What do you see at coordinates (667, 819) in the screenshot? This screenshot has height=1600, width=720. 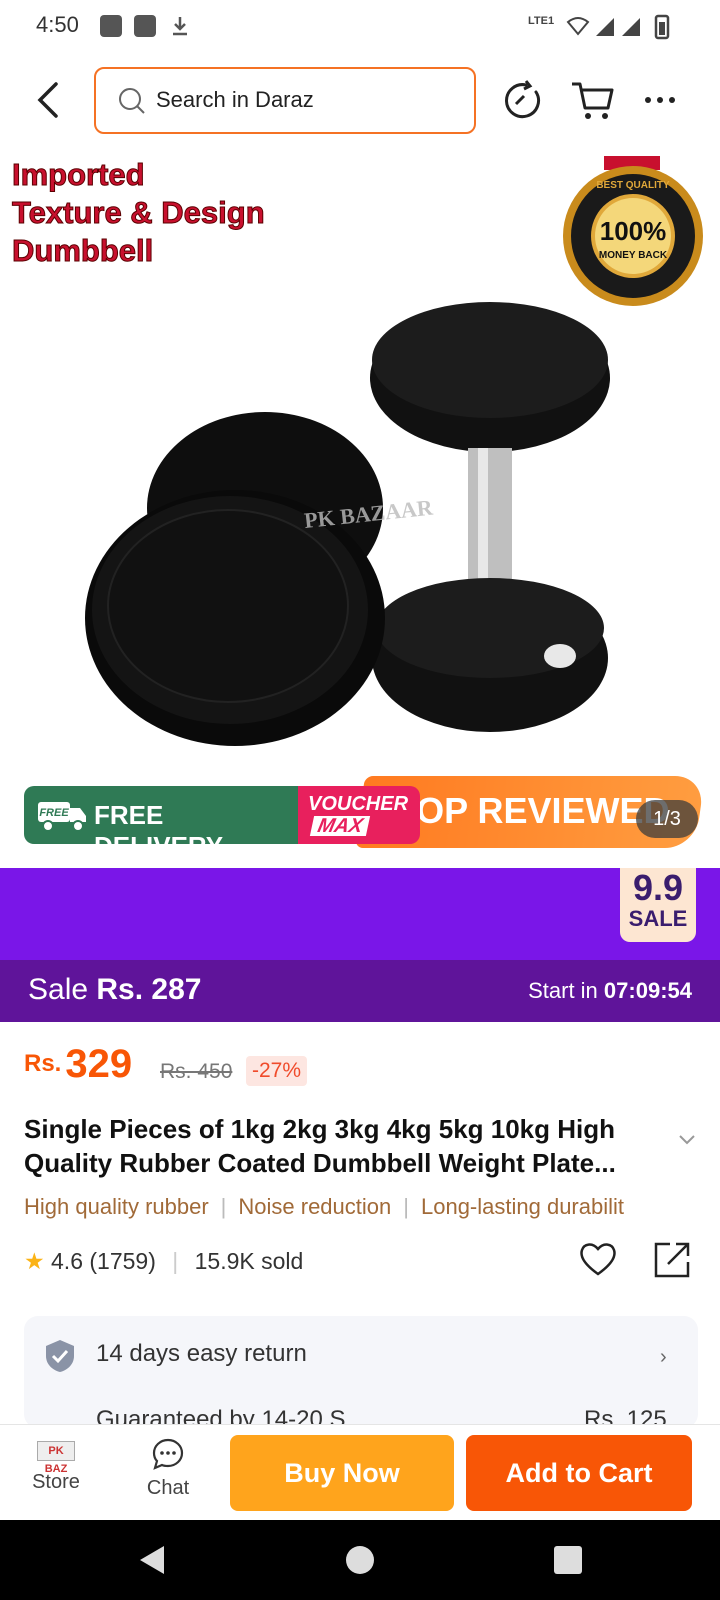 I see `image-pager: 1/3` at bounding box center [667, 819].